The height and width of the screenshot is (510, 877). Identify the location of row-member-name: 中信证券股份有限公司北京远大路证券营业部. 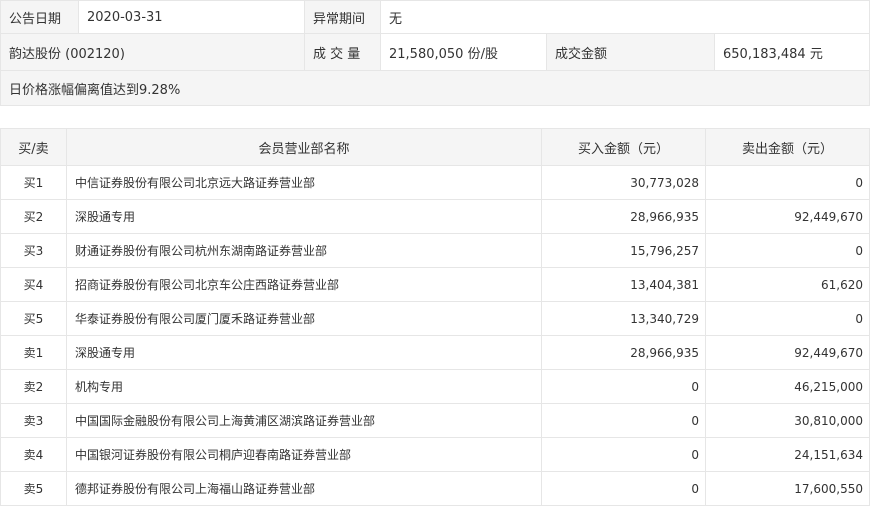
(304, 182).